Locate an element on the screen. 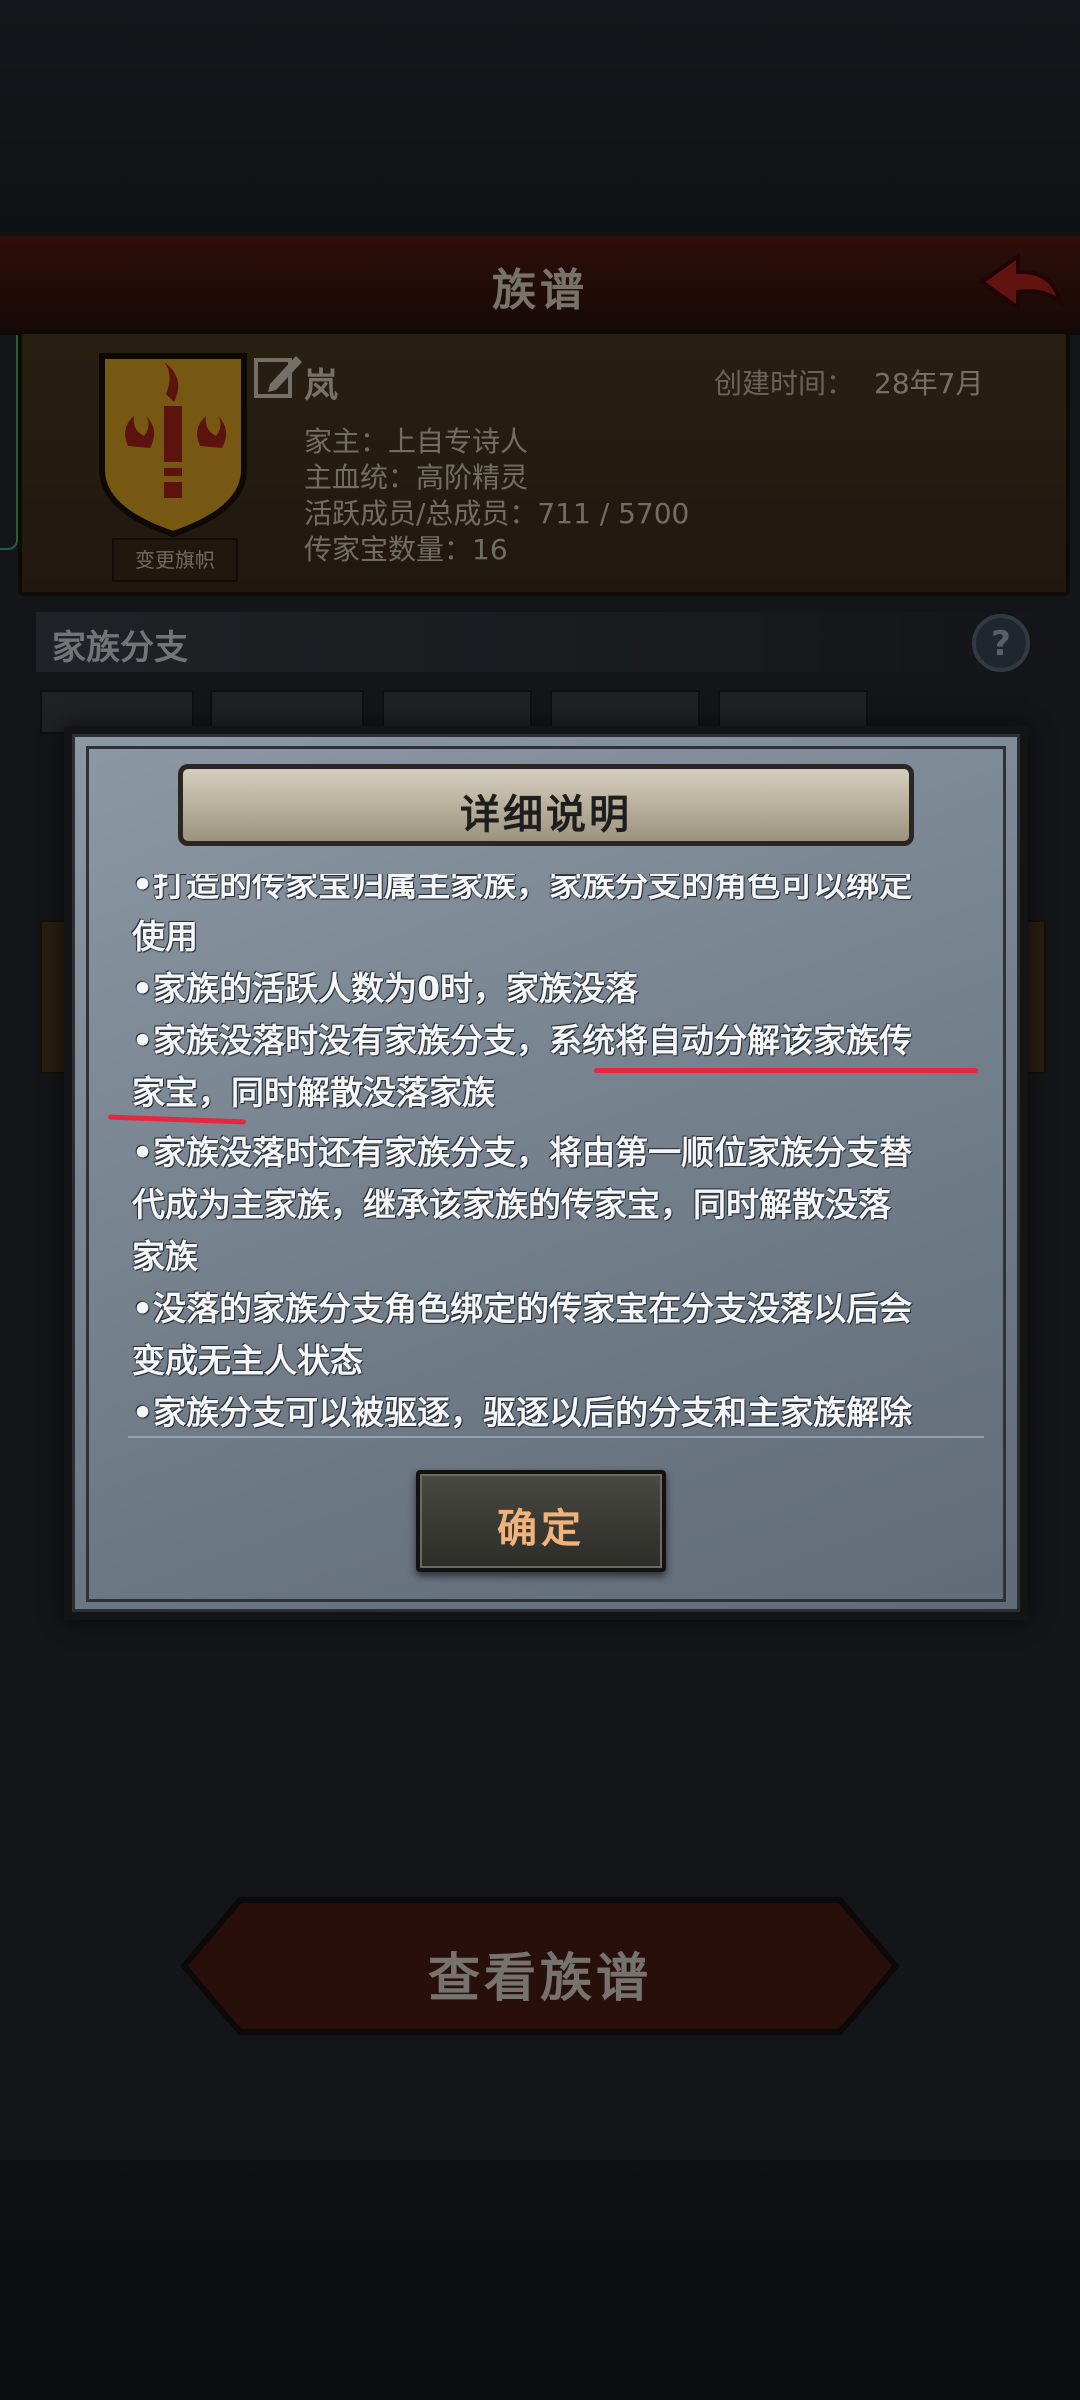 The image size is (1080, 2400). text-line: •没落的家族分支角色绑定的传家宝在分支没落以后会 is located at coordinates (522, 1308).